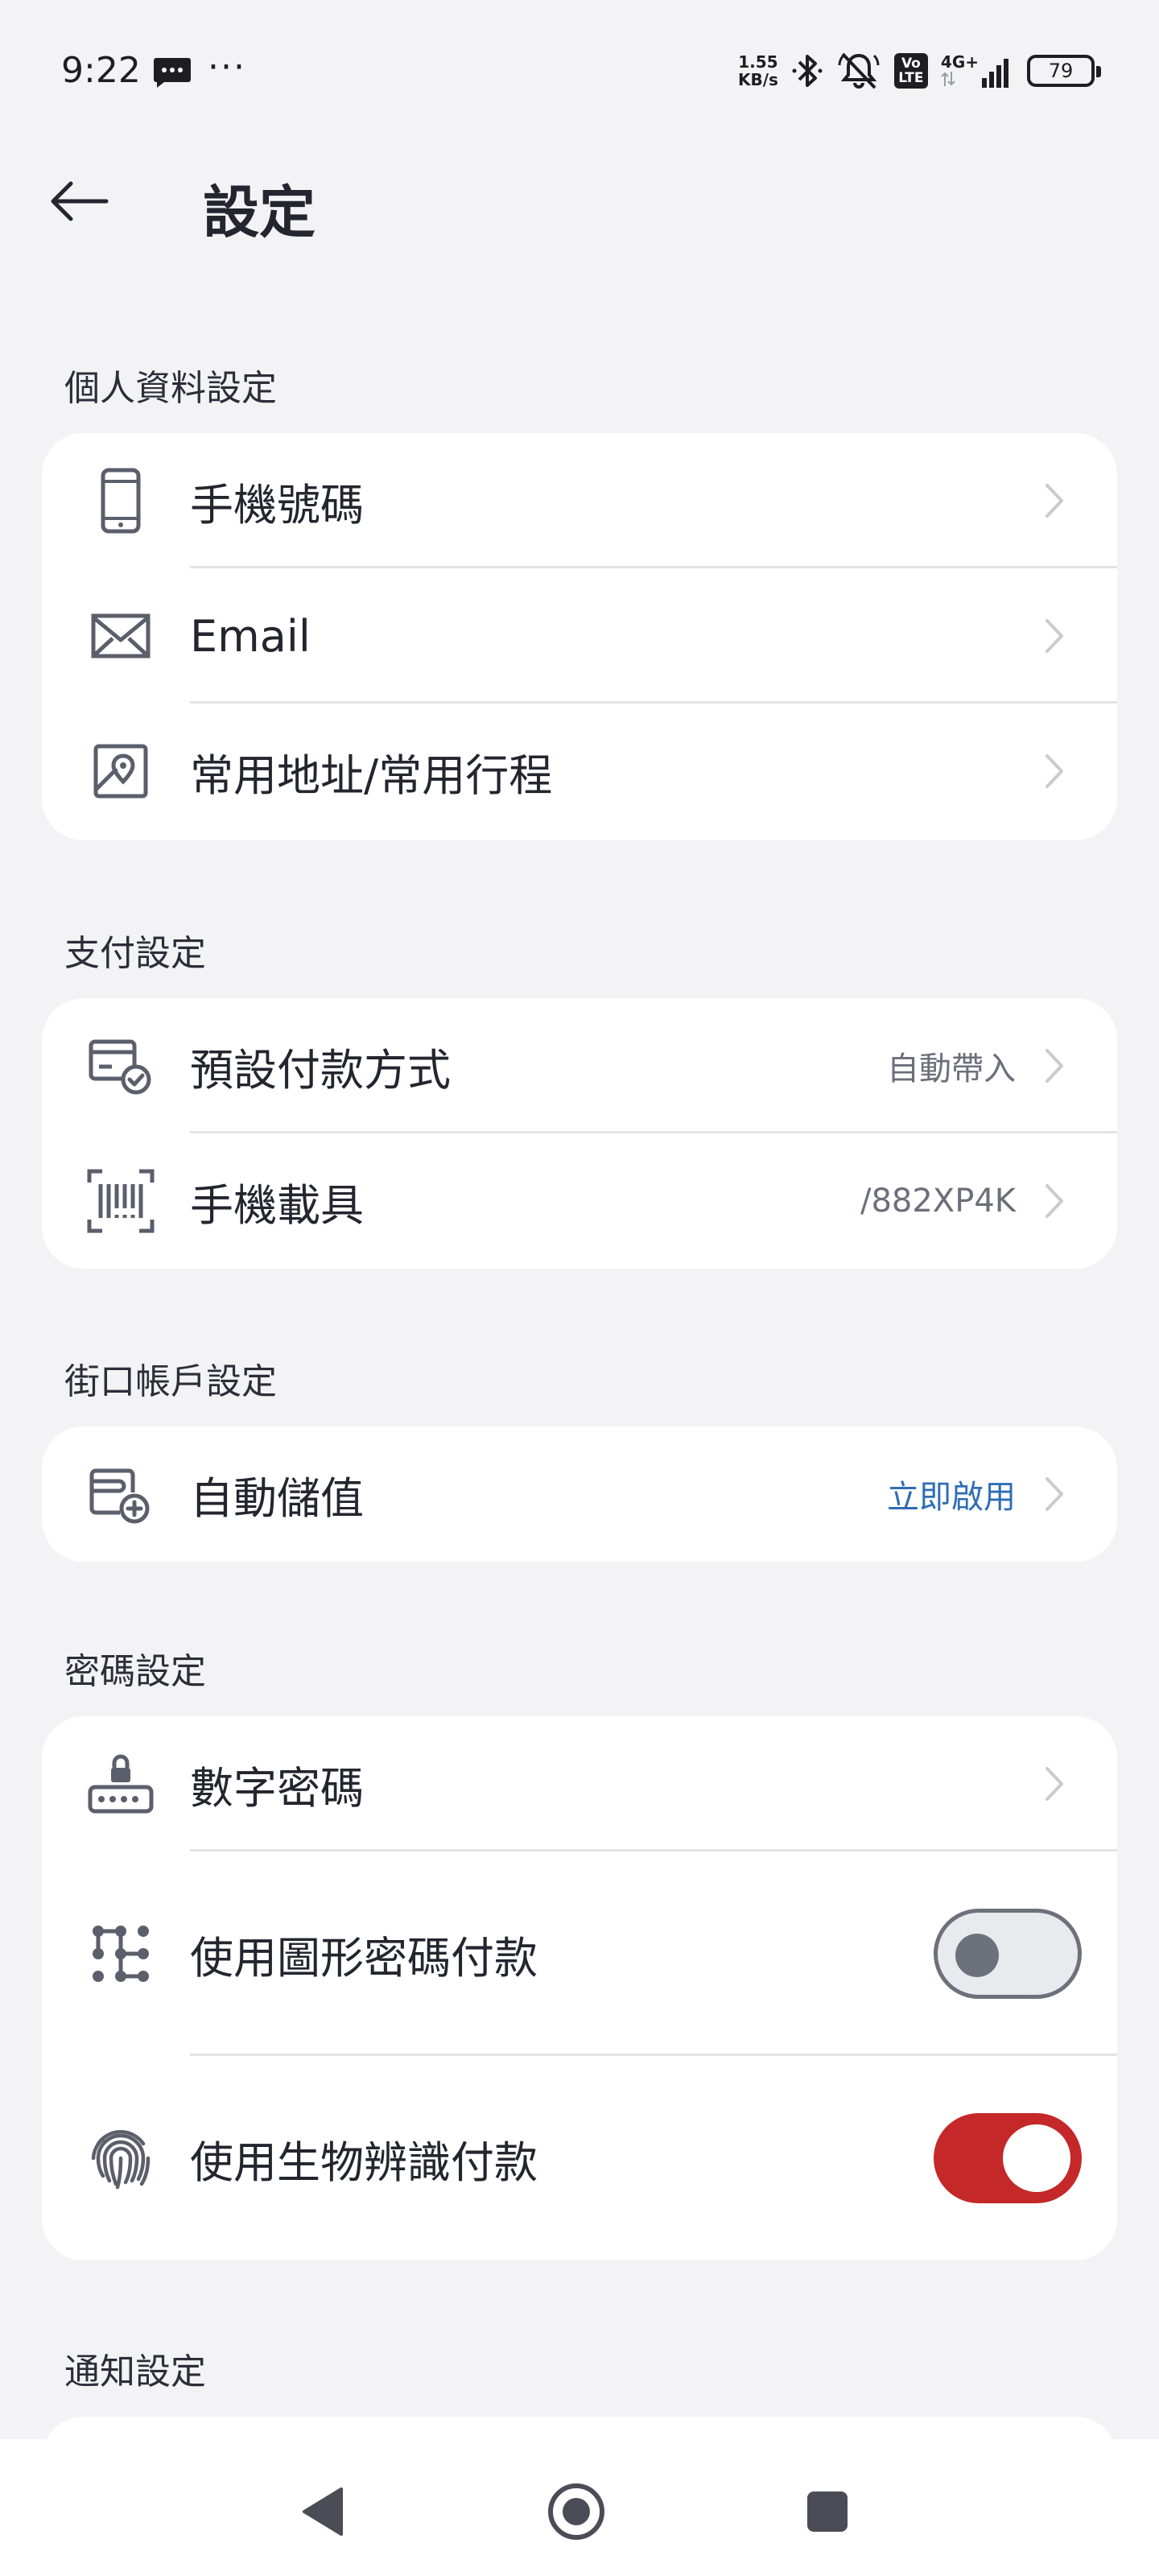 This screenshot has width=1159, height=2576. I want to click on settings-item-email: Email, so click(579, 636).